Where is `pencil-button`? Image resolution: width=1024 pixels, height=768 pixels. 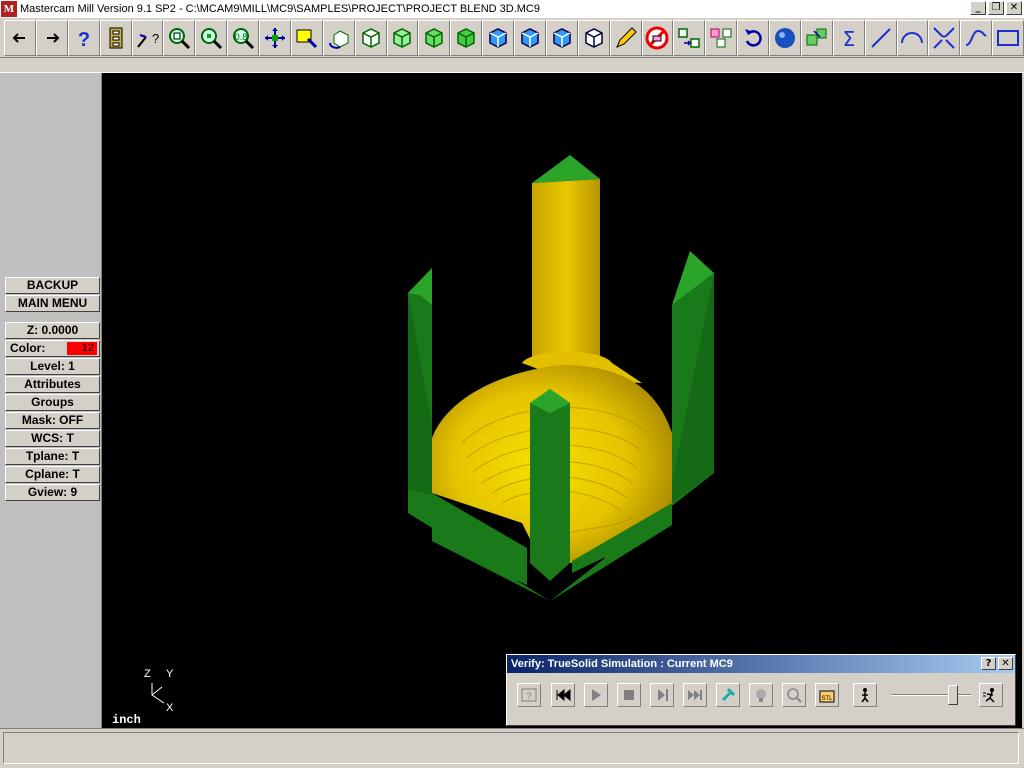 pencil-button is located at coordinates (625, 37).